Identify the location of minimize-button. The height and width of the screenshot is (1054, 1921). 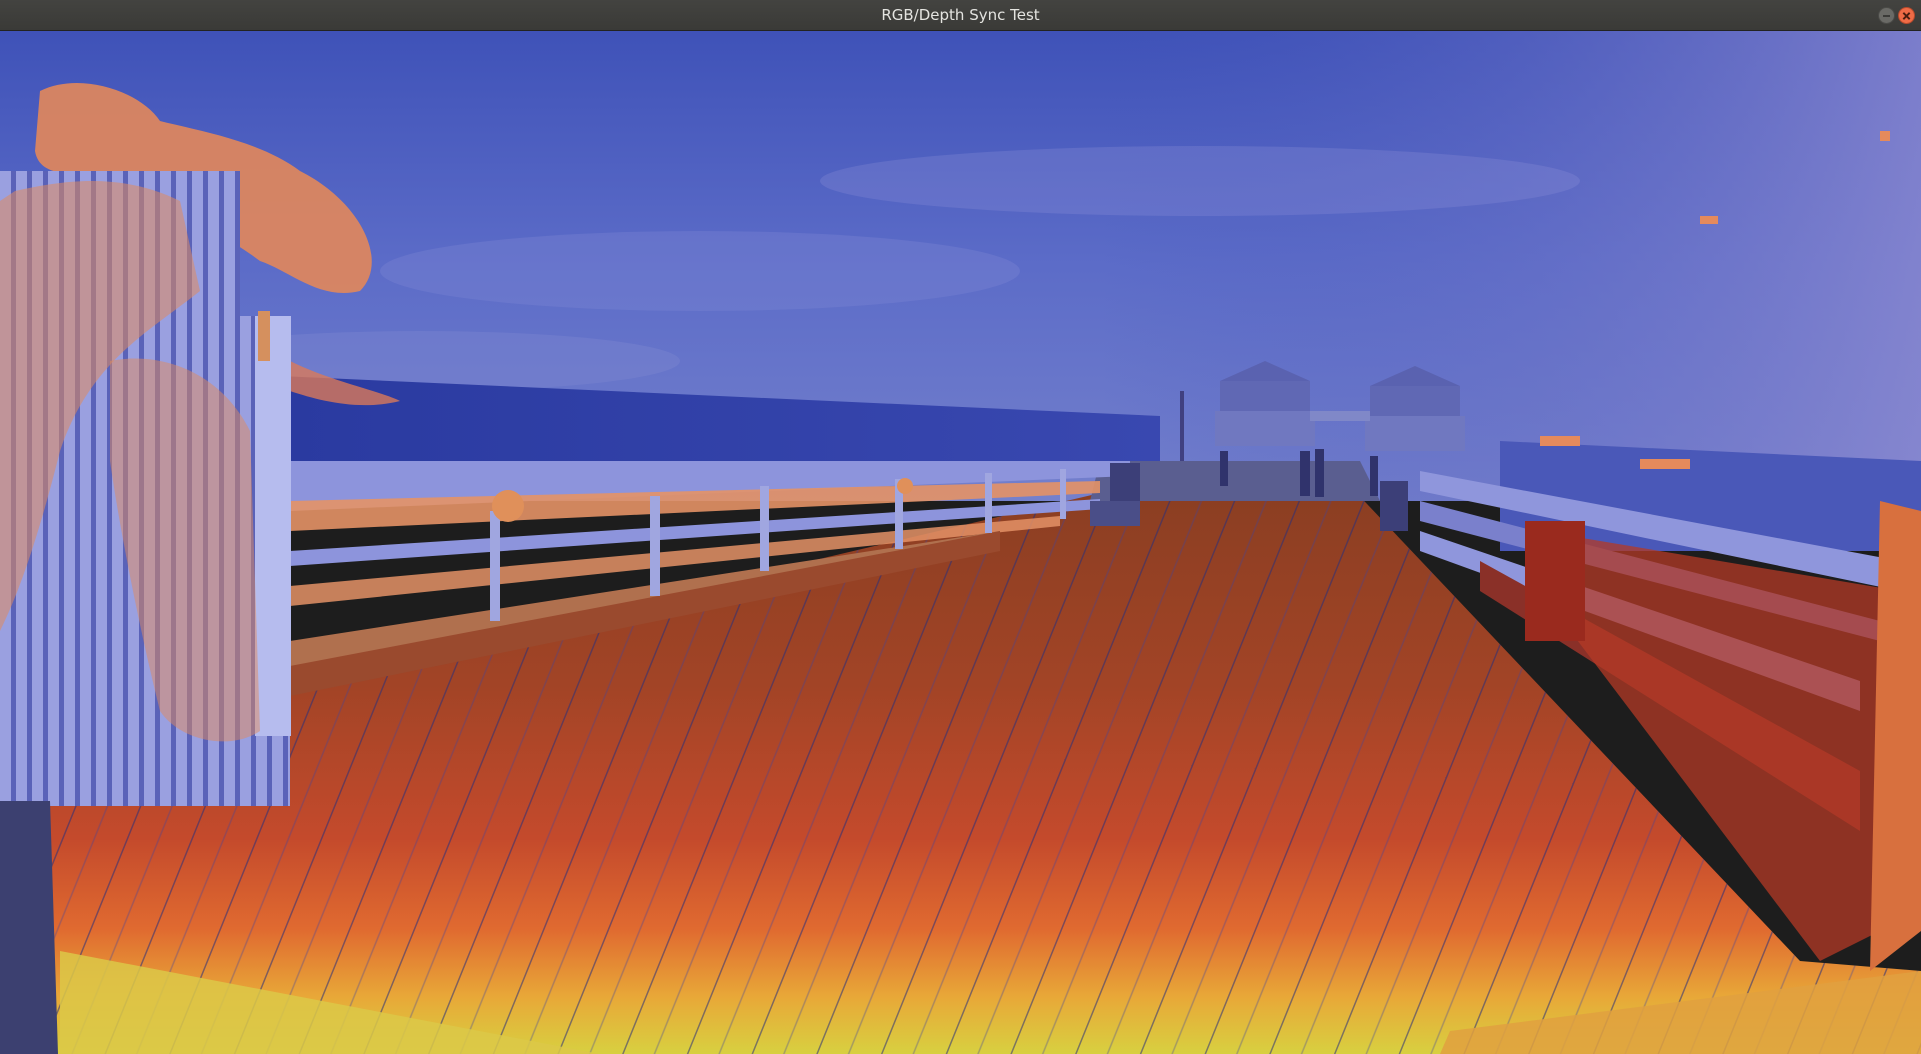
(1886, 15).